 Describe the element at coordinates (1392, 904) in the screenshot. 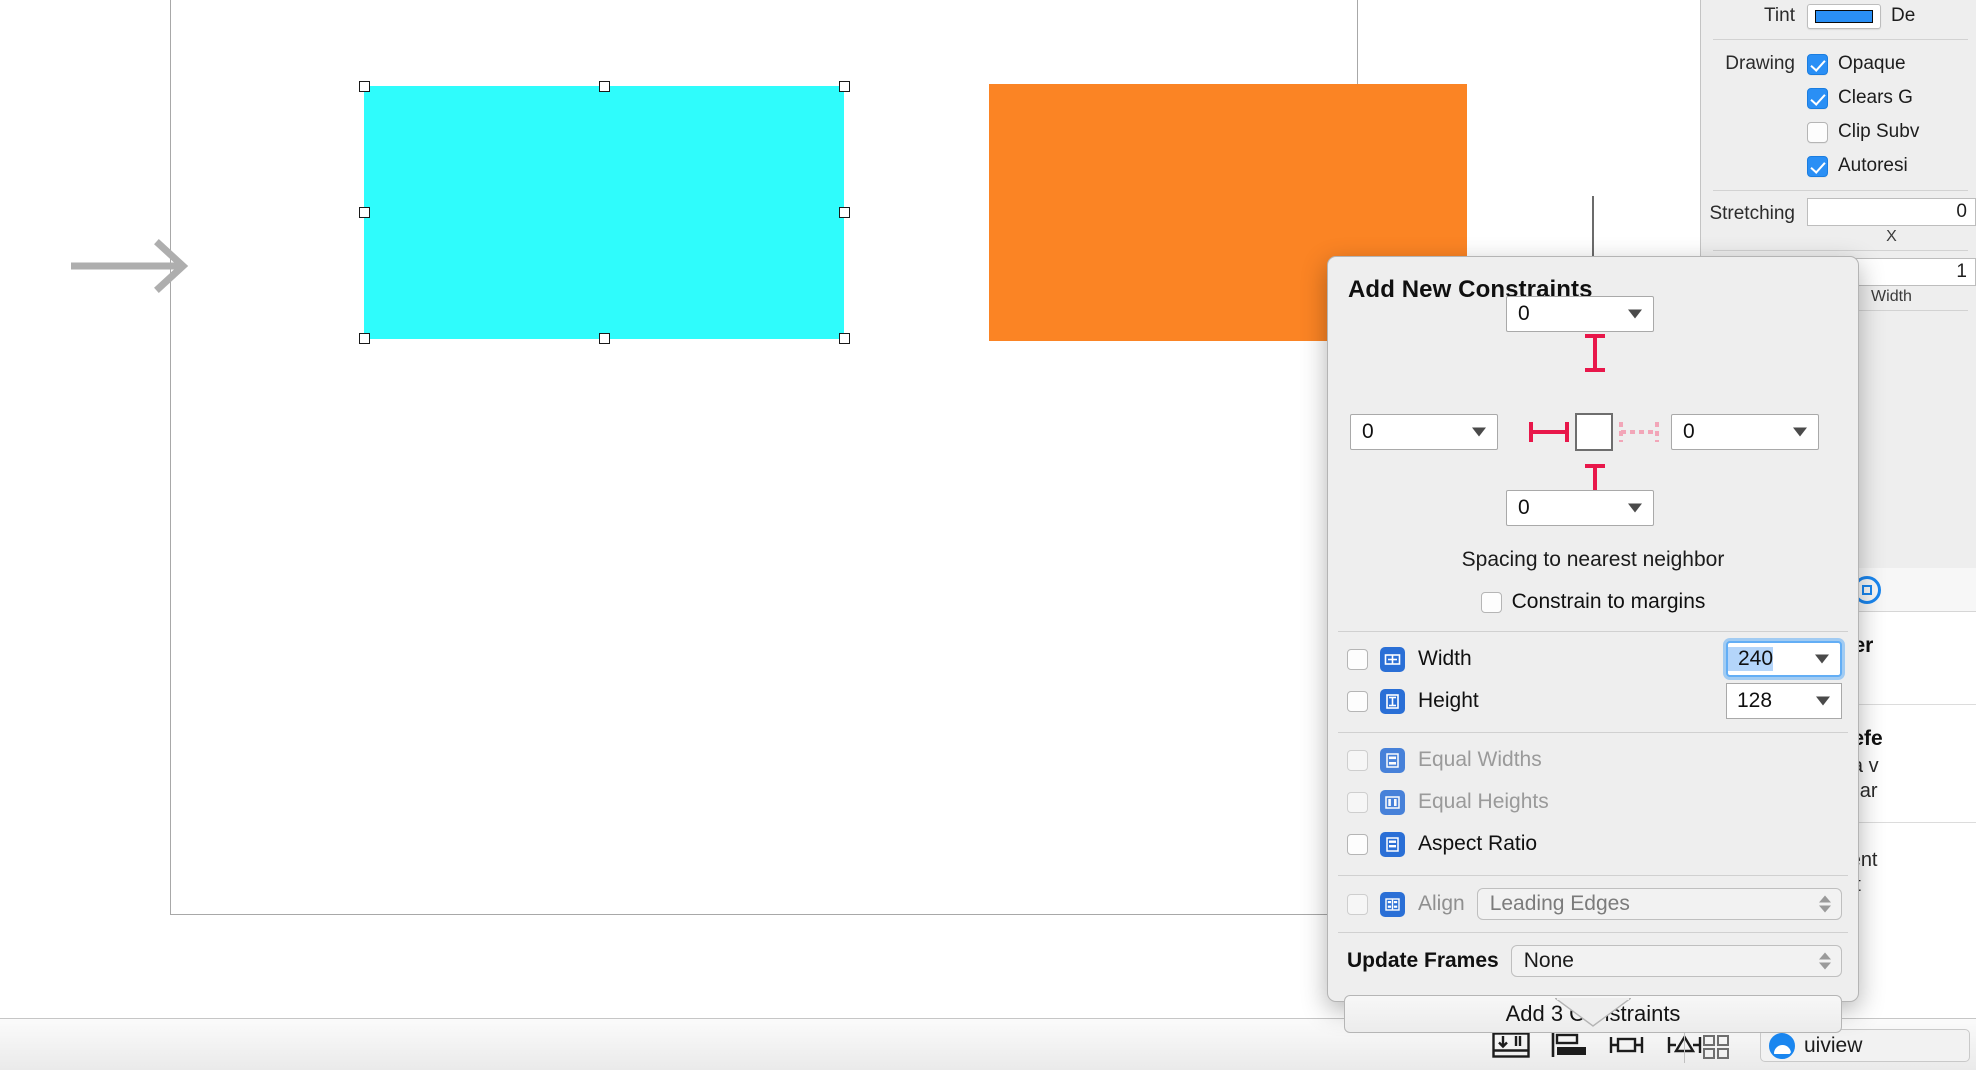

I see `align-icon` at that location.